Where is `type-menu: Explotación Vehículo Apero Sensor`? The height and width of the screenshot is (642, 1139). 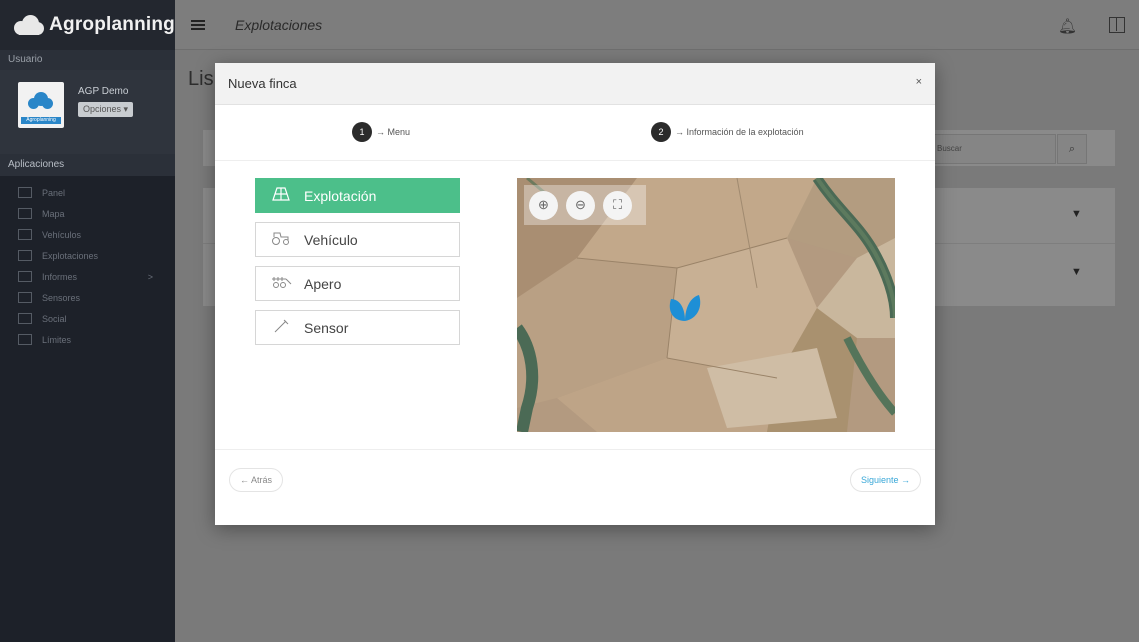
type-menu: Explotación Vehículo Apero Sensor is located at coordinates (357, 266).